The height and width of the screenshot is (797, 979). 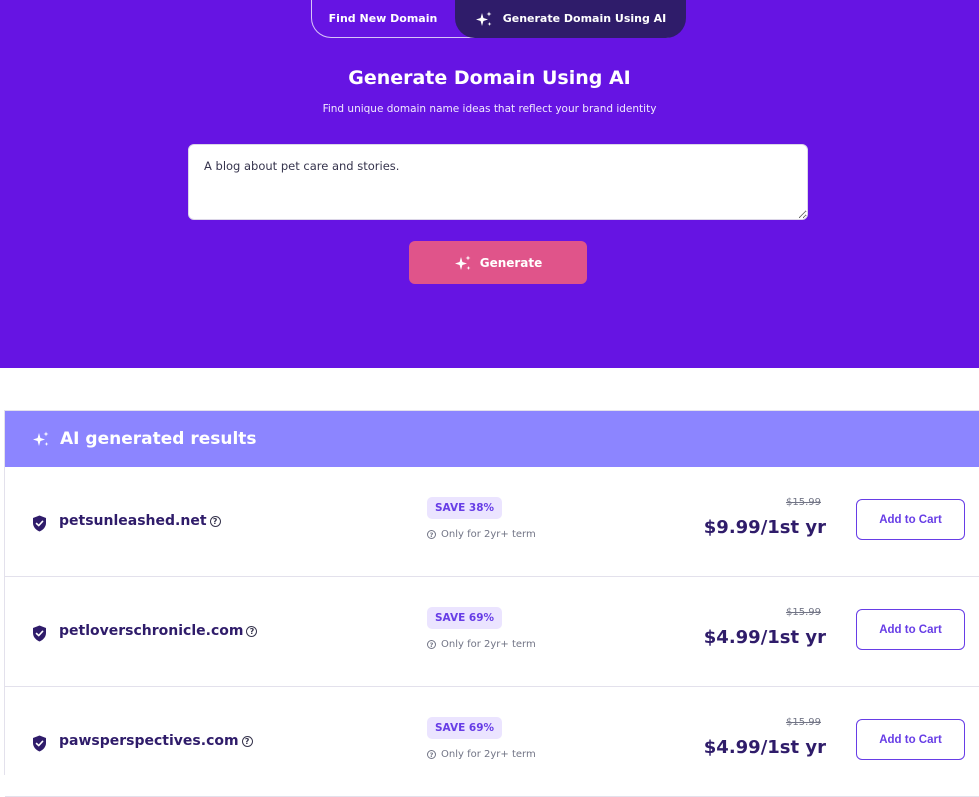 I want to click on generate-button-label: Generate, so click(x=511, y=262).